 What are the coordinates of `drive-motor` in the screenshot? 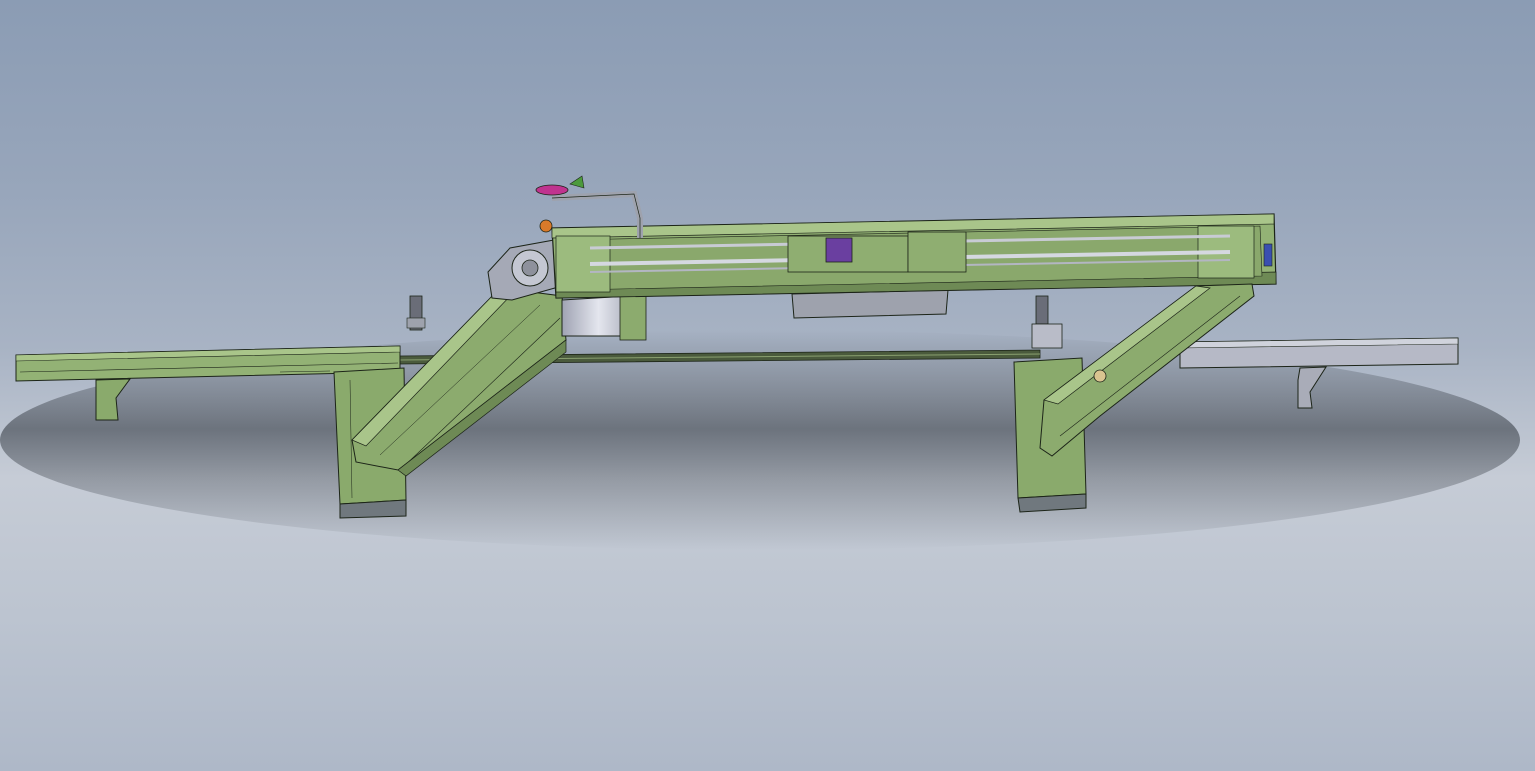 It's located at (525, 270).